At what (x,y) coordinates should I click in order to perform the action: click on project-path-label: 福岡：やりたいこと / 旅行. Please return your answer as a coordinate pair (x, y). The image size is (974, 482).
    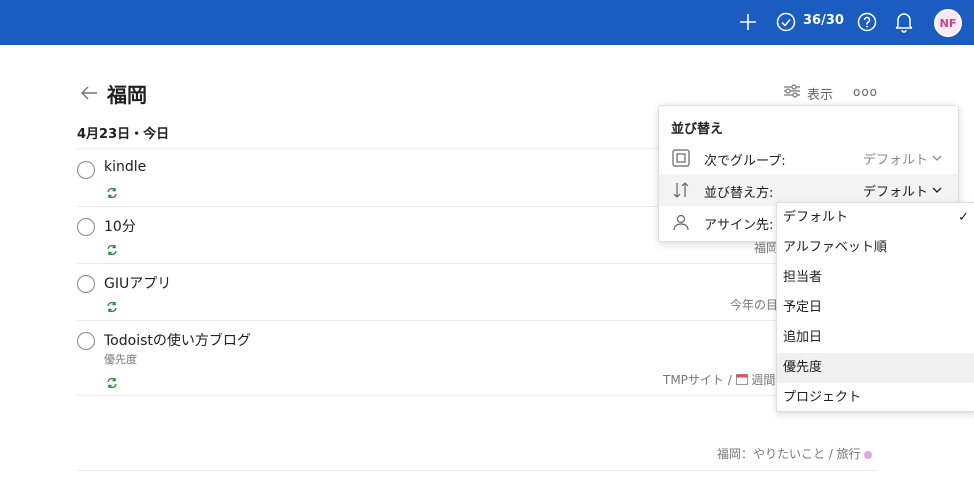
    Looking at the image, I should click on (789, 454).